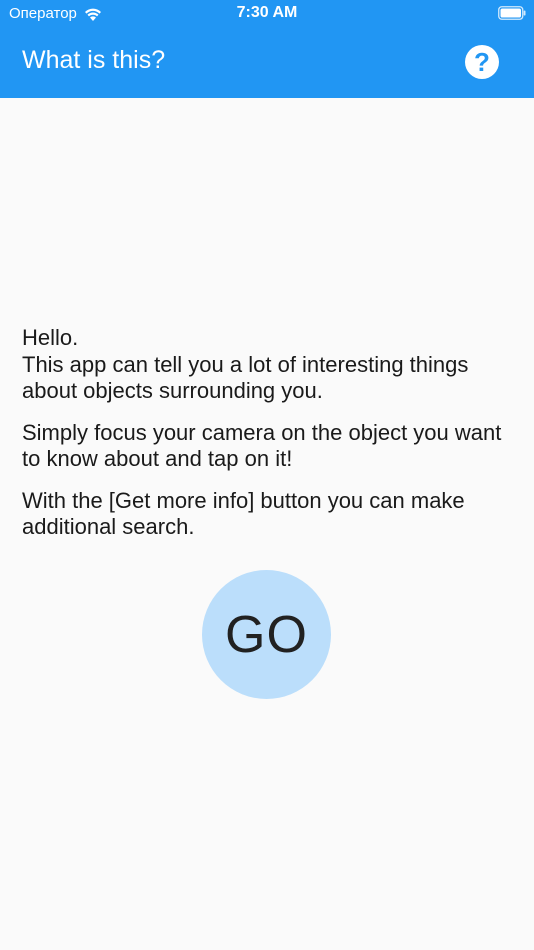 The width and height of the screenshot is (534, 950). I want to click on help-icon: ?, so click(482, 62).